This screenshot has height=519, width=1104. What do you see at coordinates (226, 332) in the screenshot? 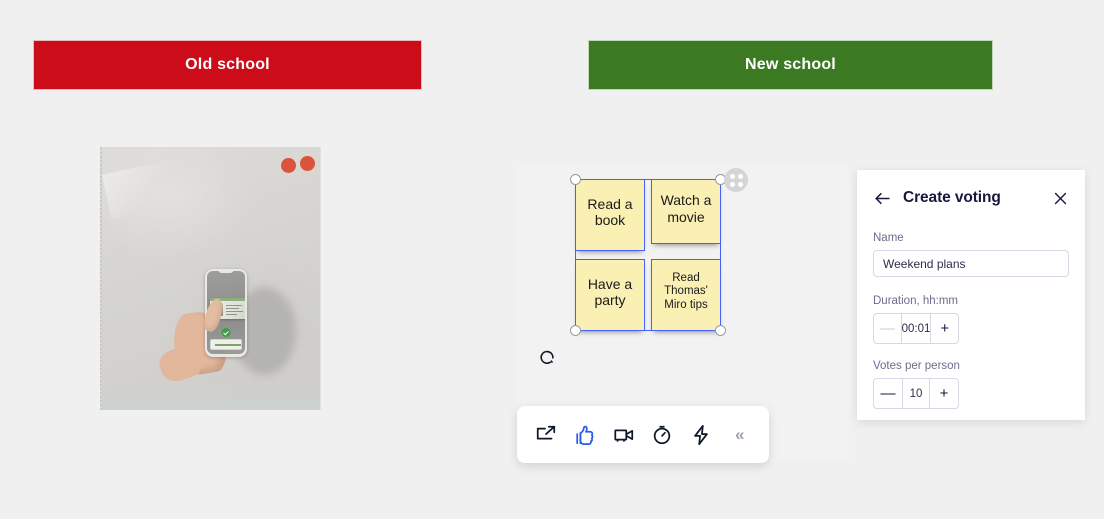
I see `scan-success-check-icon` at bounding box center [226, 332].